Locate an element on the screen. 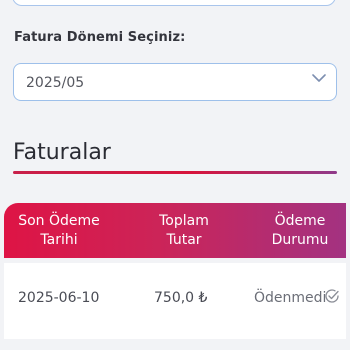  period-select: 2025/05 is located at coordinates (175, 82).